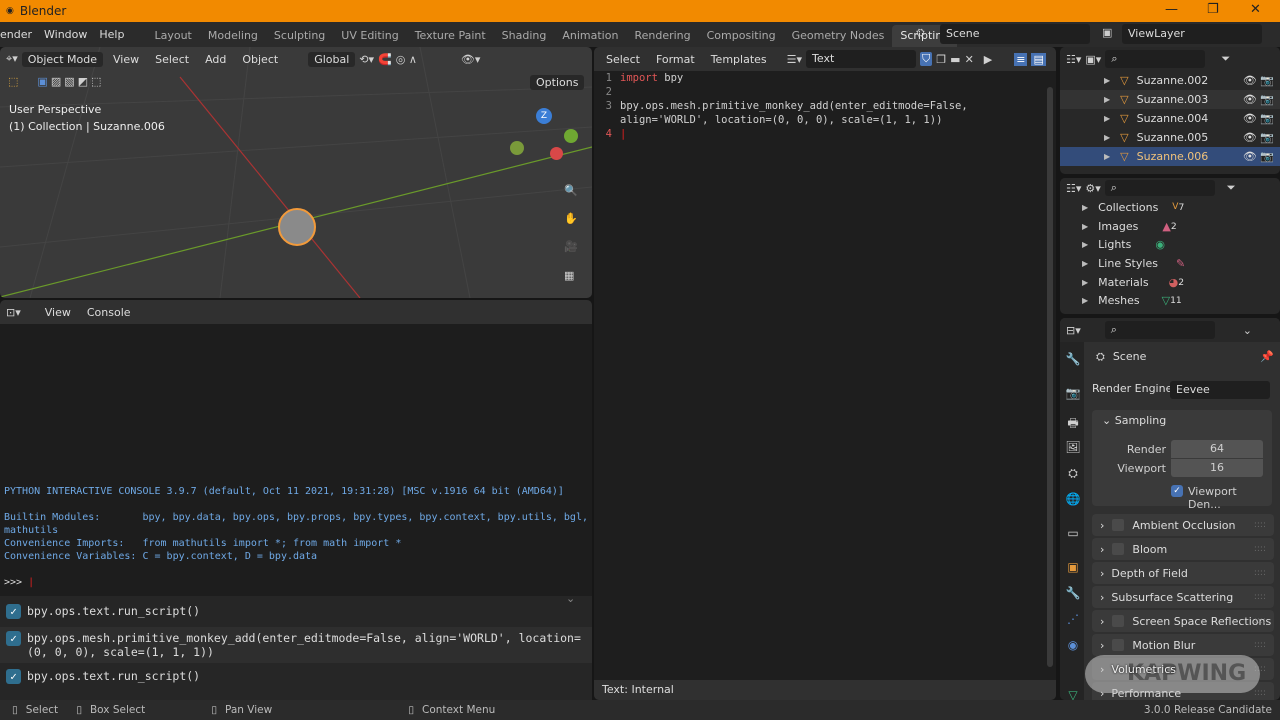 The height and width of the screenshot is (720, 1280). I want to click on select-intersect-icon: ⬚, so click(96, 81).